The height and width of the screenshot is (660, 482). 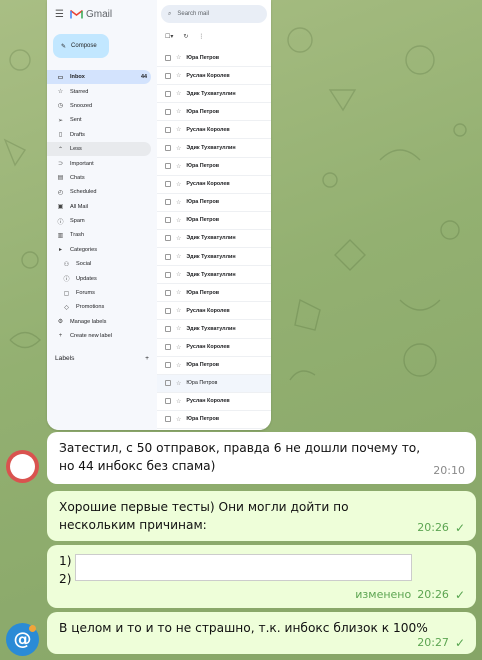 I want to click on nav-manage-labels: ⚙ Manage labels, so click(x=99, y=322).